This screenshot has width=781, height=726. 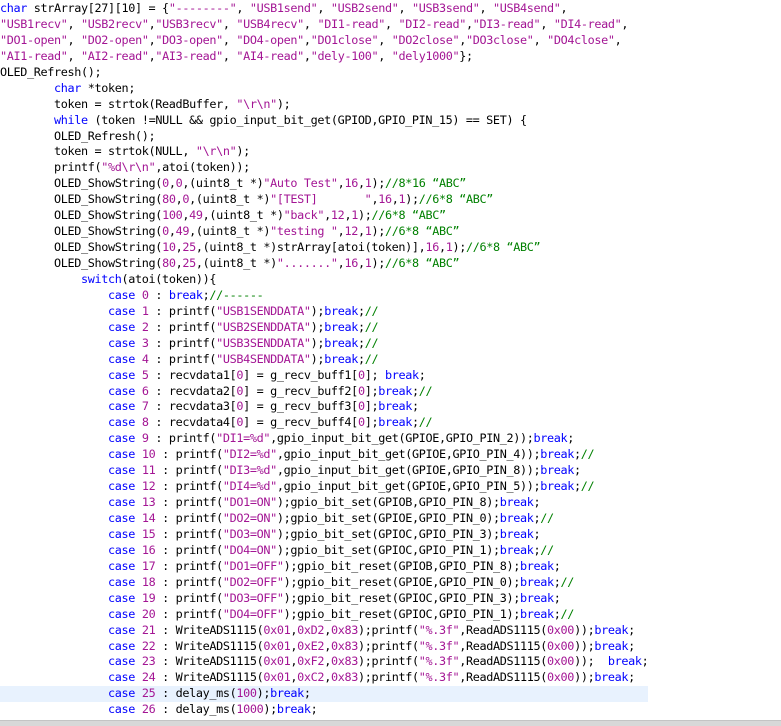 What do you see at coordinates (324, 710) in the screenshot?
I see `code-line: case 26 : delay_ms(1000);break;` at bounding box center [324, 710].